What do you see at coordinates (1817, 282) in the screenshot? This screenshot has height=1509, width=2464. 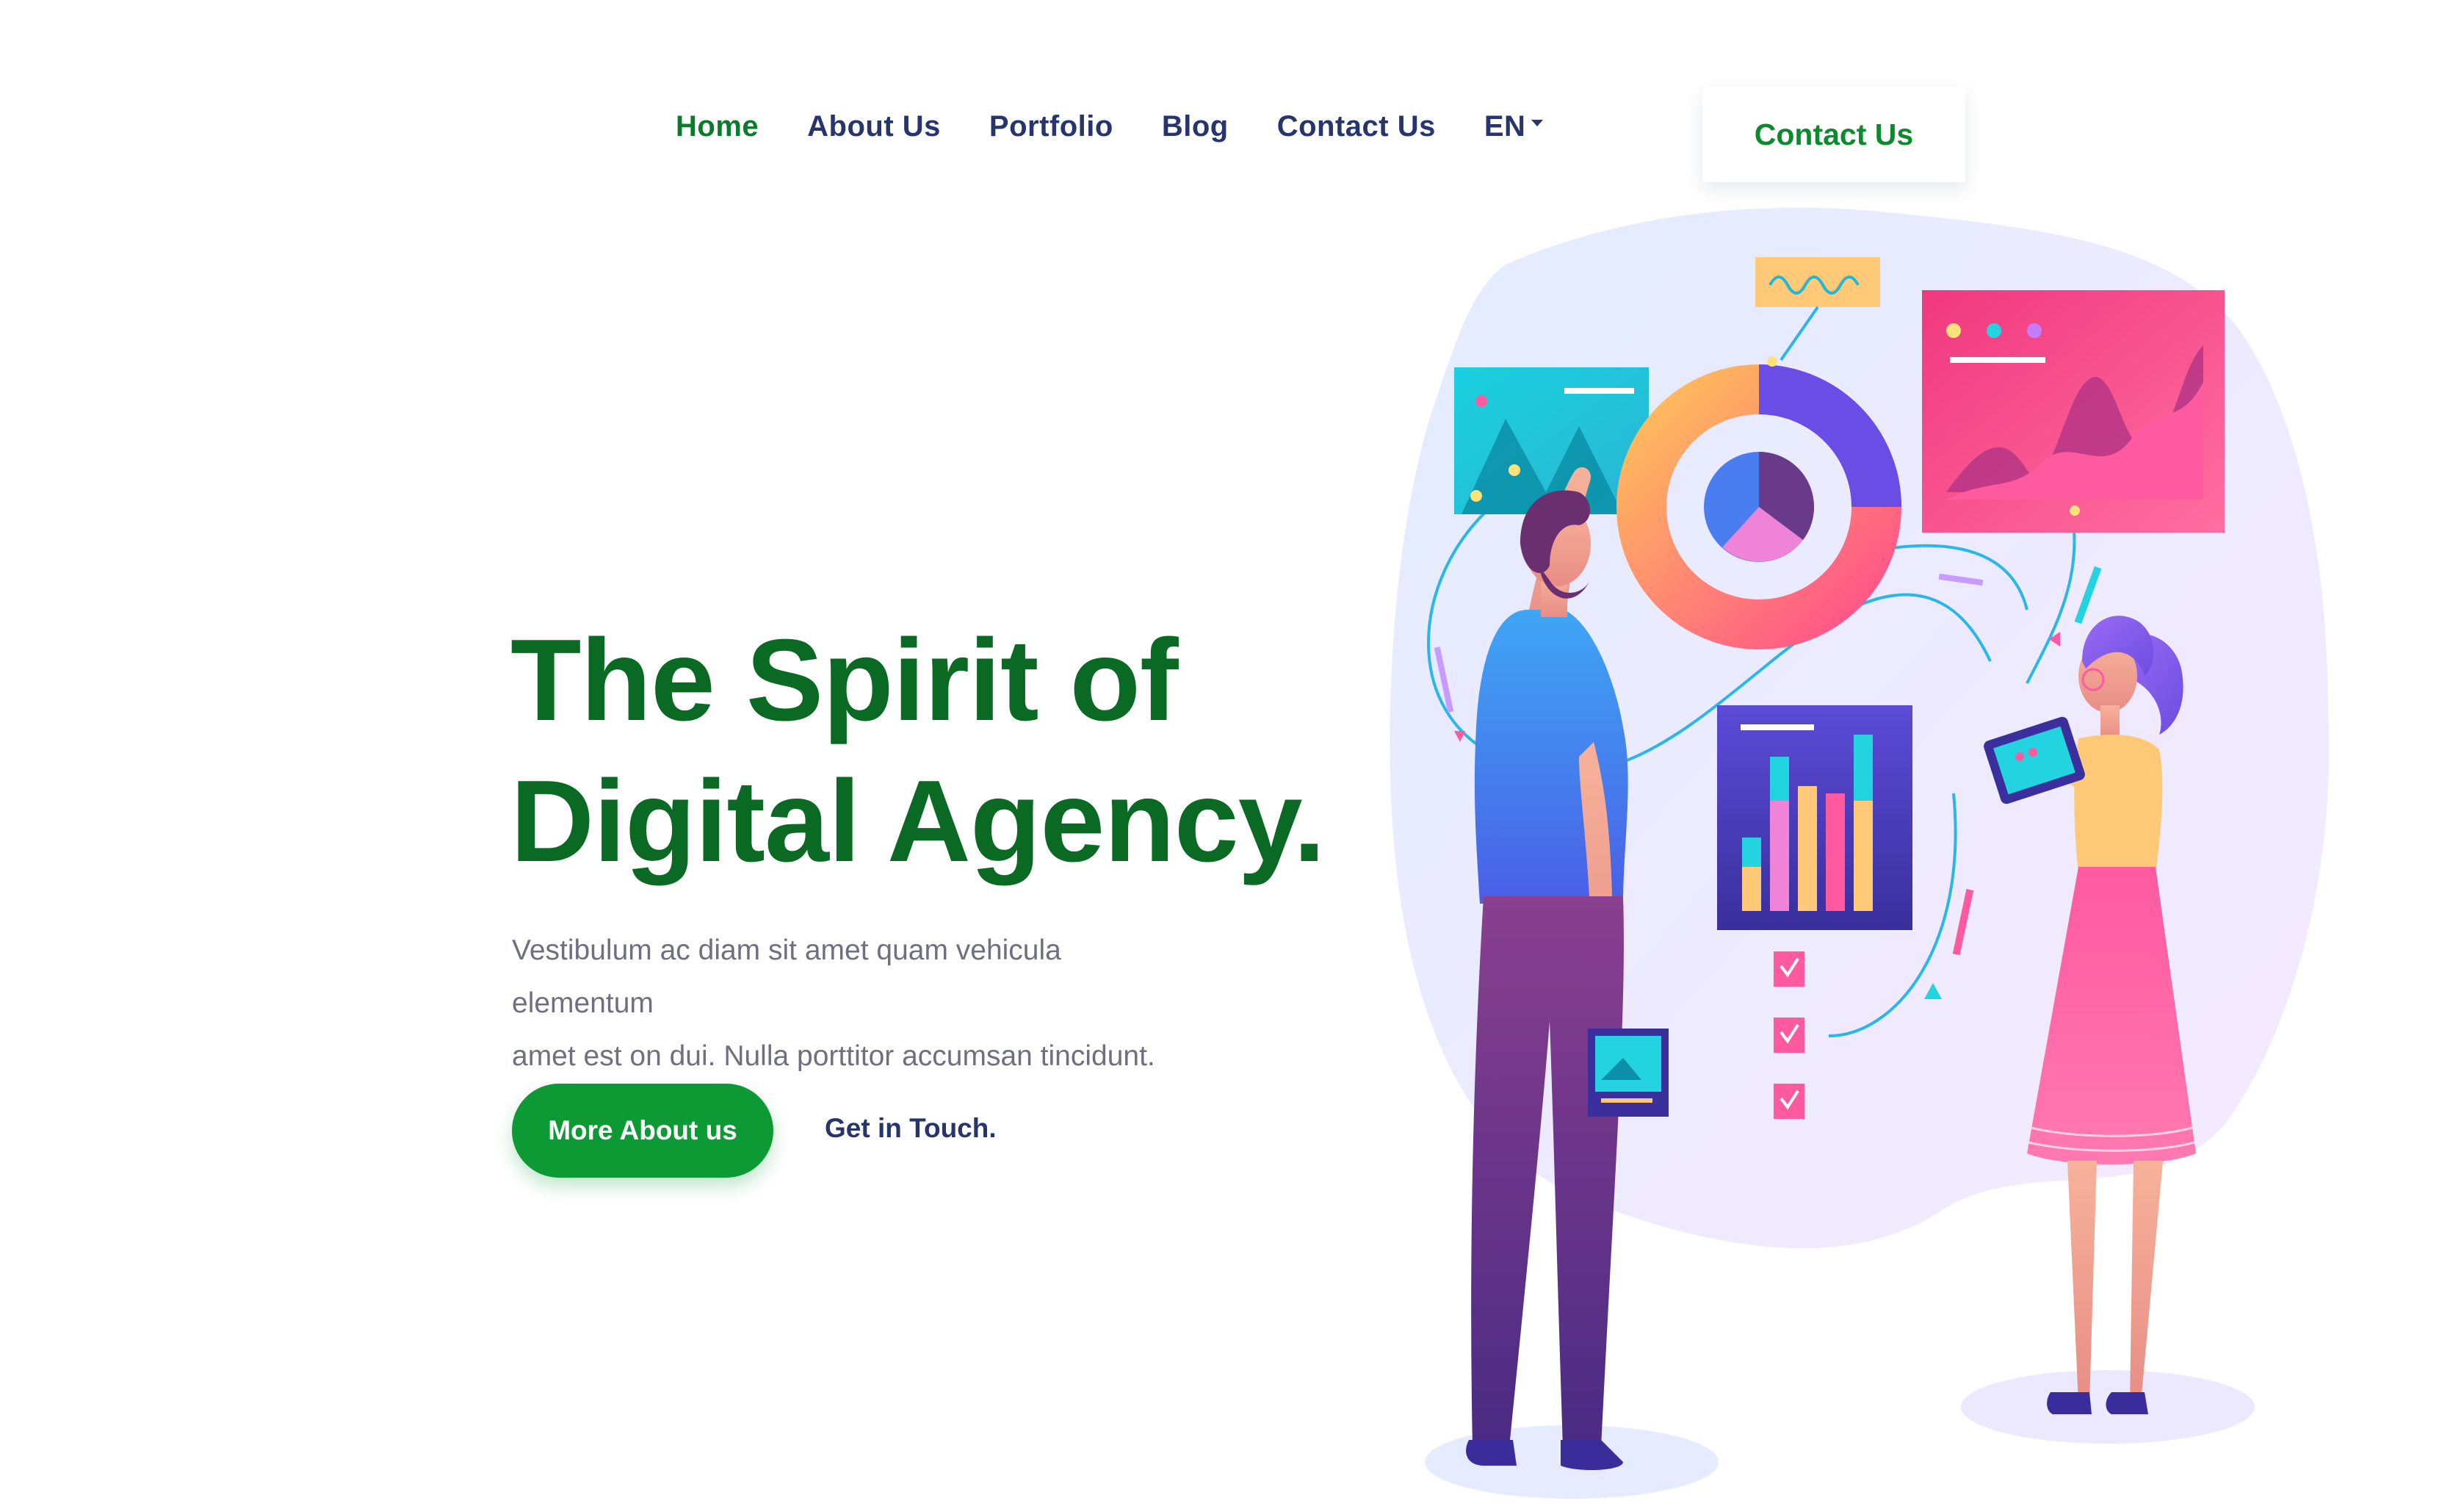 I see `wave-tag` at bounding box center [1817, 282].